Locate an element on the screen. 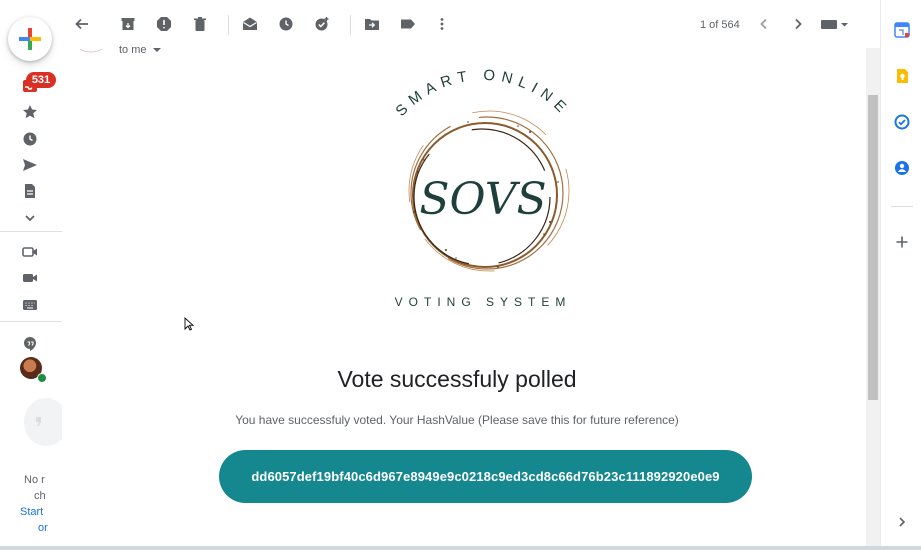 The image size is (921, 550). sent-icon is located at coordinates (30, 165).